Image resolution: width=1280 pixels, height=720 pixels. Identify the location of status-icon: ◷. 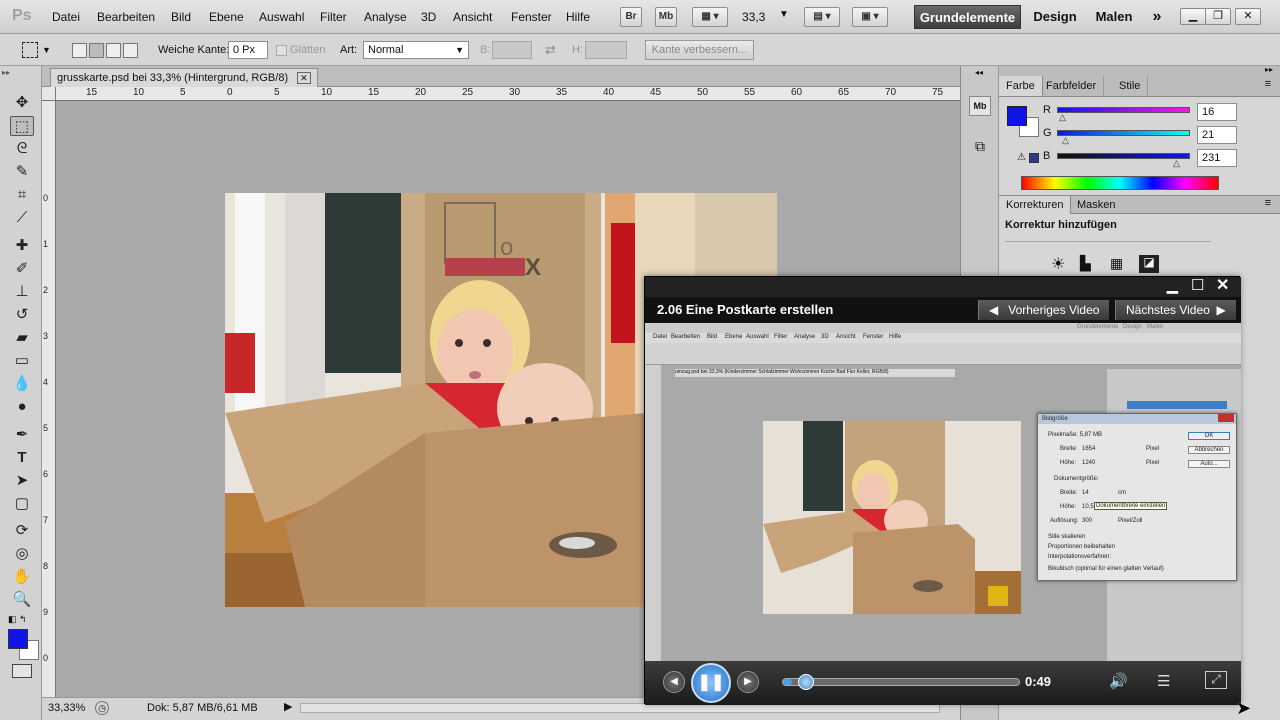
(102, 708).